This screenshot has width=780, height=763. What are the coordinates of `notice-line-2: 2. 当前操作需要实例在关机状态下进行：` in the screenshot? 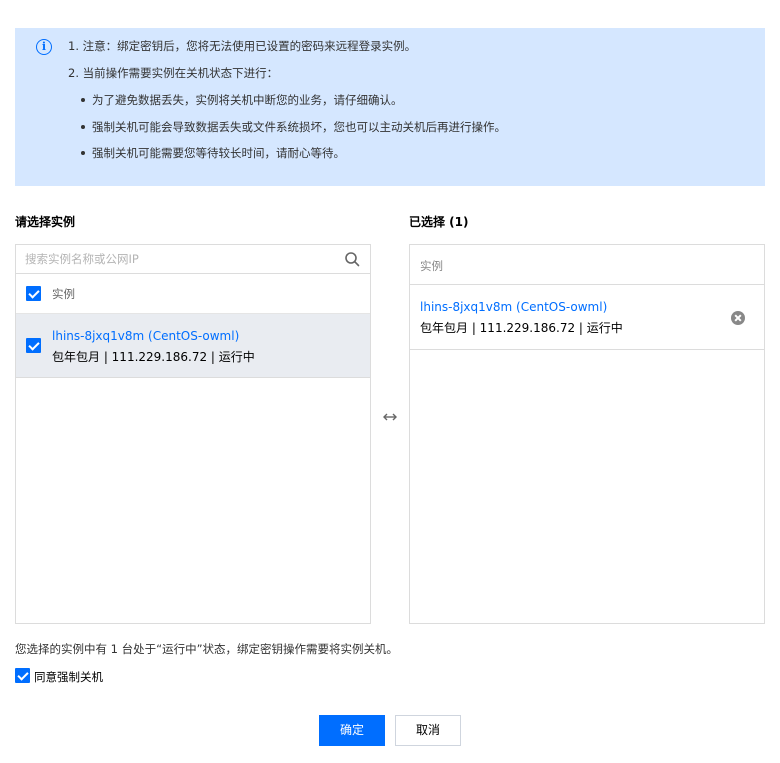 It's located at (173, 73).